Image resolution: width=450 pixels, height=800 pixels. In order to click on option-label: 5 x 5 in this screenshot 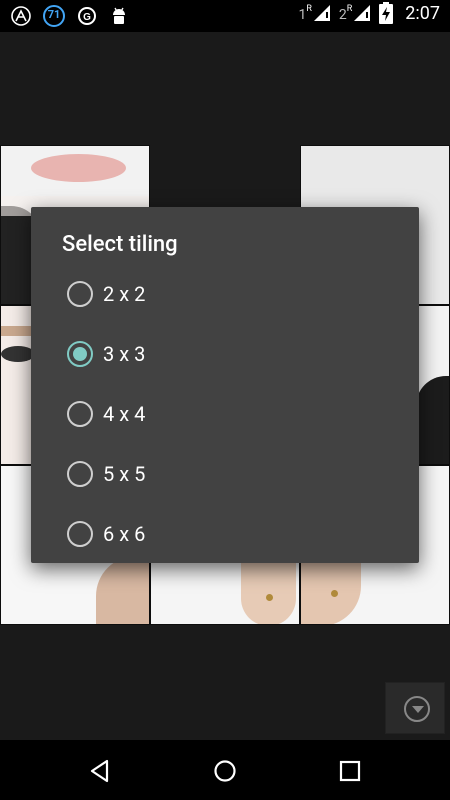, I will do `click(124, 474)`.